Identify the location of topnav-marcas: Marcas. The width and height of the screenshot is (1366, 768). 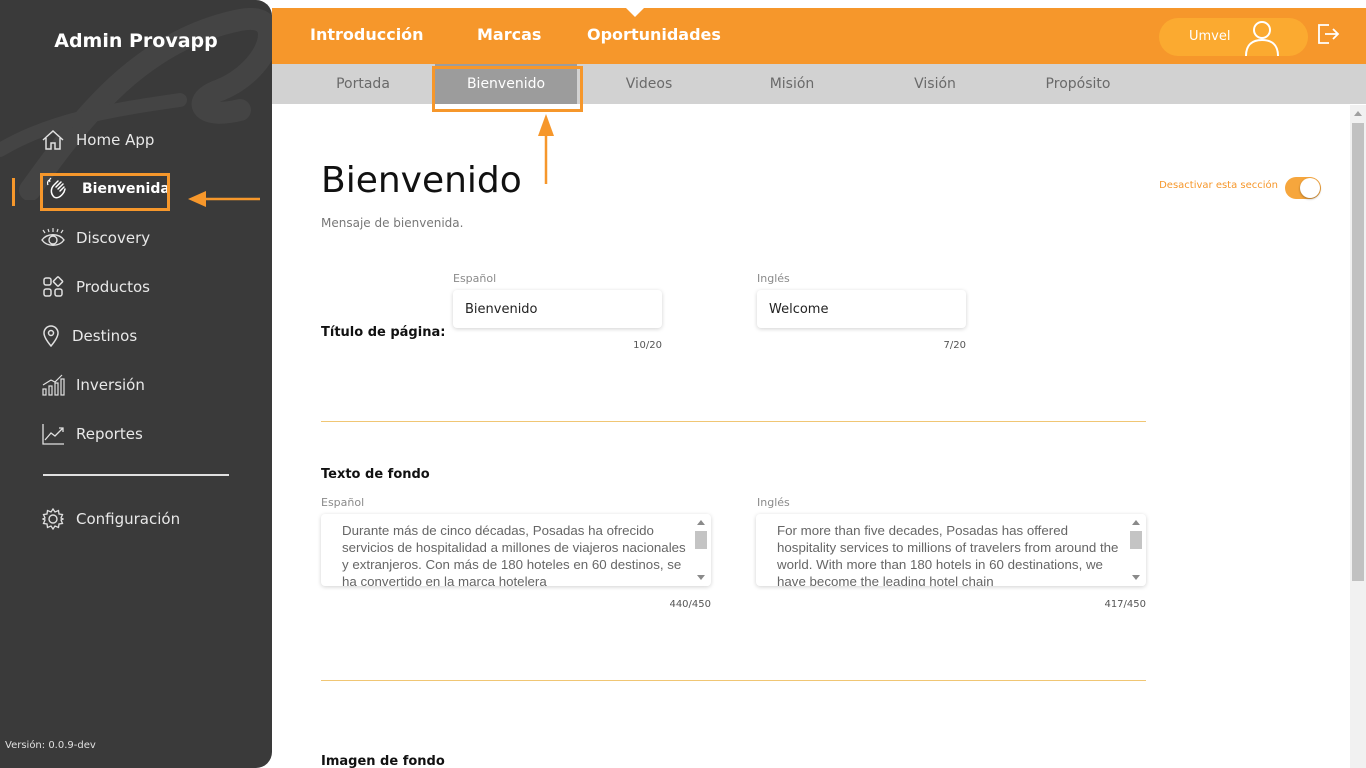
(509, 34).